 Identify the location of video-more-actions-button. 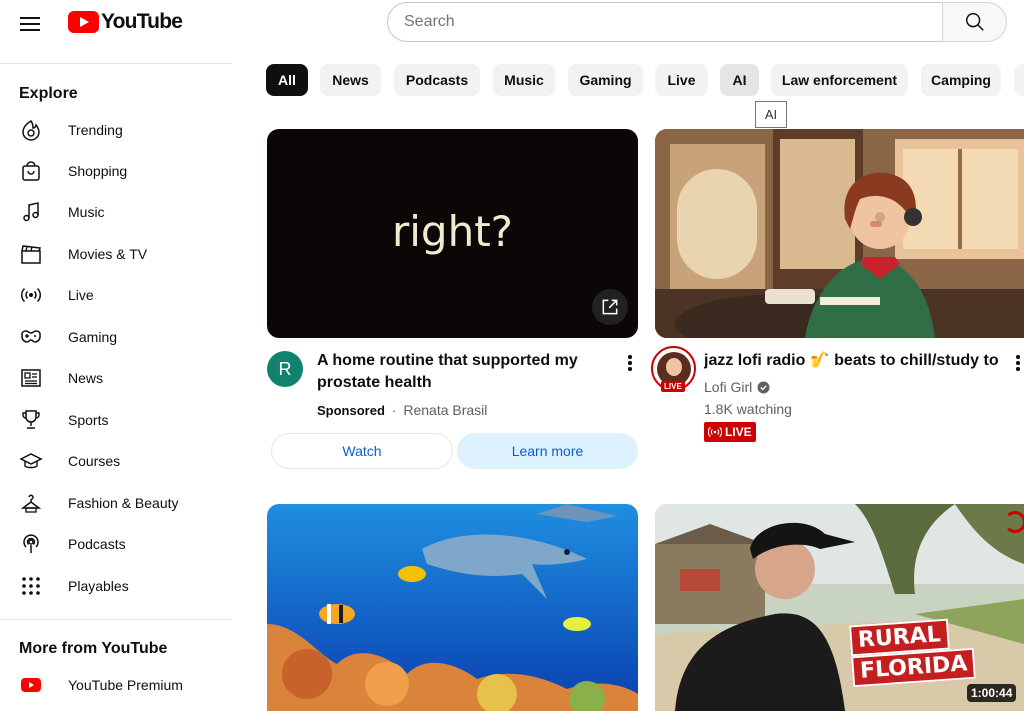
(1015, 363).